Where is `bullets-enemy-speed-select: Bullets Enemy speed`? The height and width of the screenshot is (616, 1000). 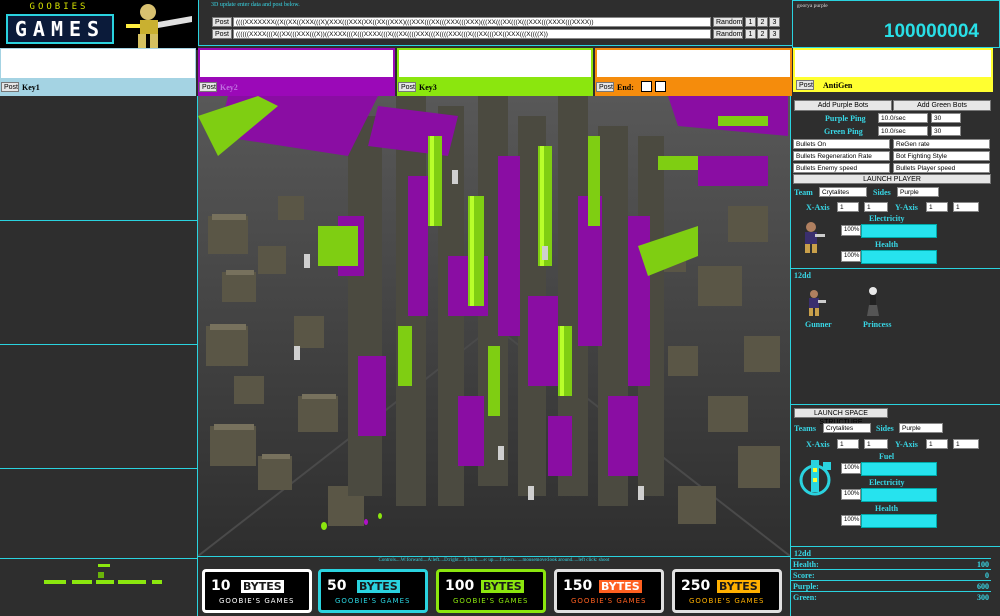 bullets-enemy-speed-select: Bullets Enemy speed is located at coordinates (841, 168).